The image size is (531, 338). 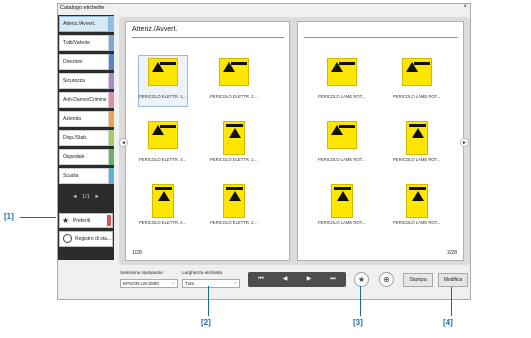 What do you see at coordinates (96, 197) in the screenshot?
I see `pager-next-button: ►` at bounding box center [96, 197].